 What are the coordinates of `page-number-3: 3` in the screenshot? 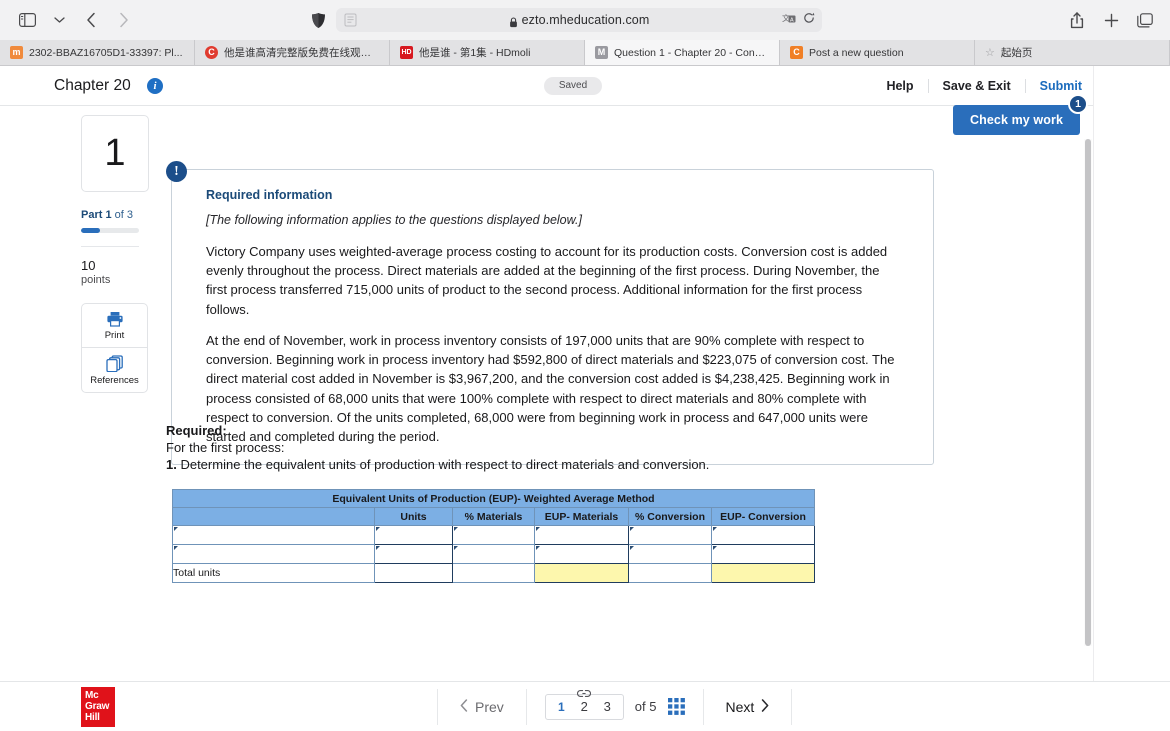 It's located at (607, 706).